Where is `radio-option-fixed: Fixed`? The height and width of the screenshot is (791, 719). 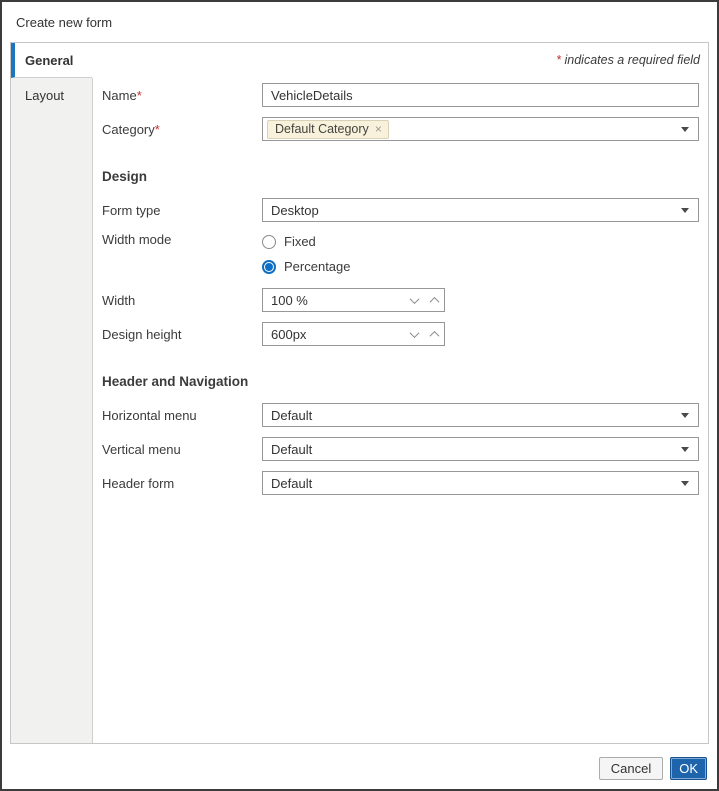 radio-option-fixed: Fixed is located at coordinates (306, 241).